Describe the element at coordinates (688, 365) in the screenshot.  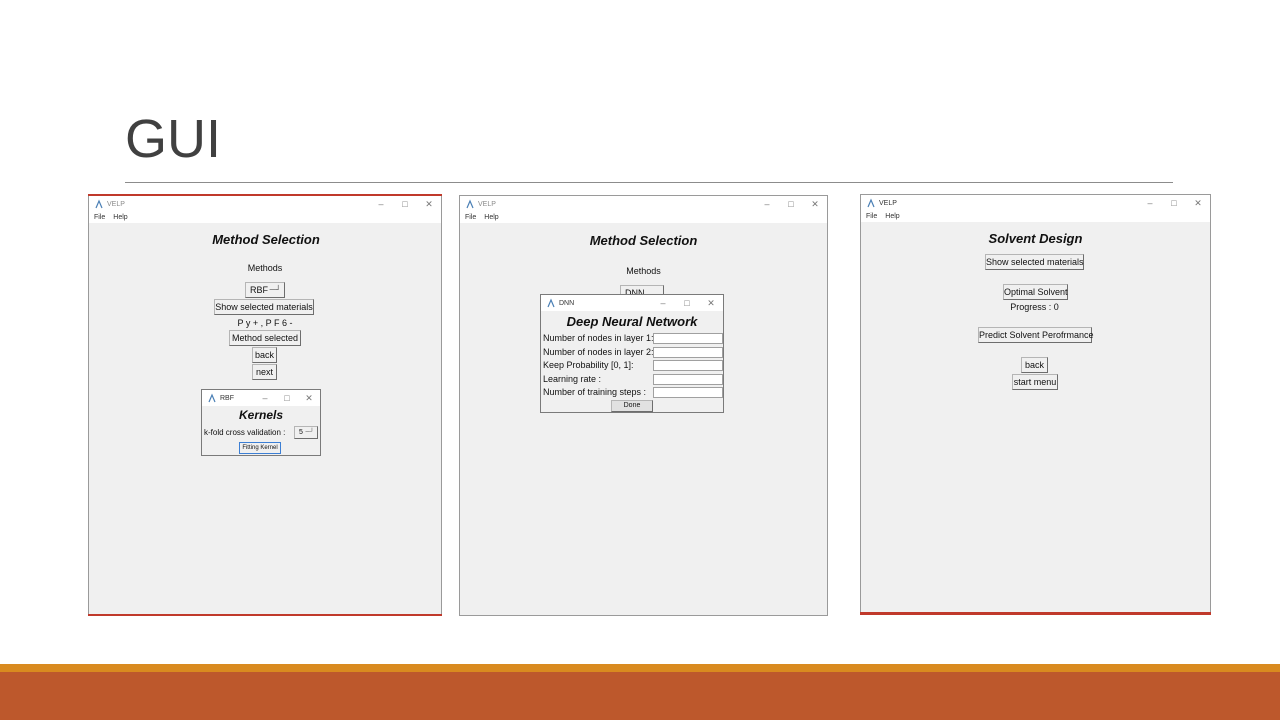
I see `keep-probability-input` at that location.